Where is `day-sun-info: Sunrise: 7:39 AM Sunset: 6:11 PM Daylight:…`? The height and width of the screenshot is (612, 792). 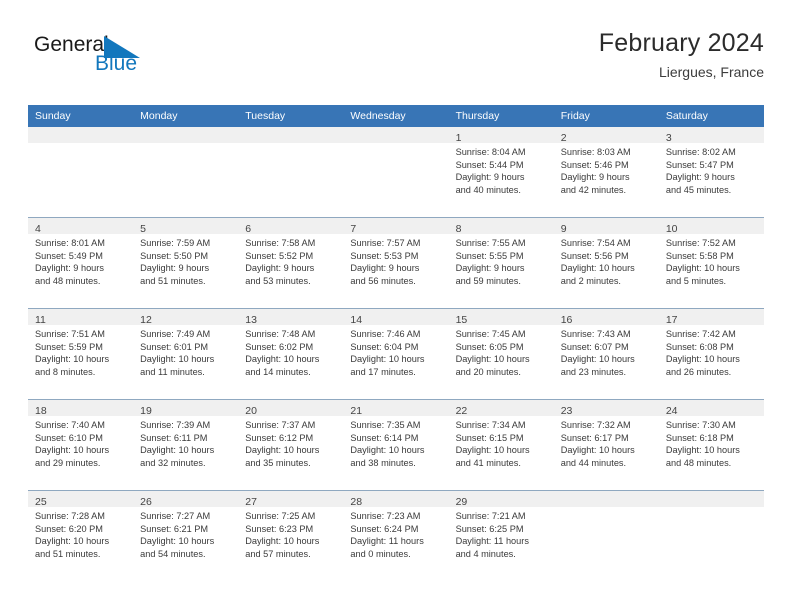 day-sun-info: Sunrise: 7:39 AM Sunset: 6:11 PM Daylight:… is located at coordinates (185, 442).